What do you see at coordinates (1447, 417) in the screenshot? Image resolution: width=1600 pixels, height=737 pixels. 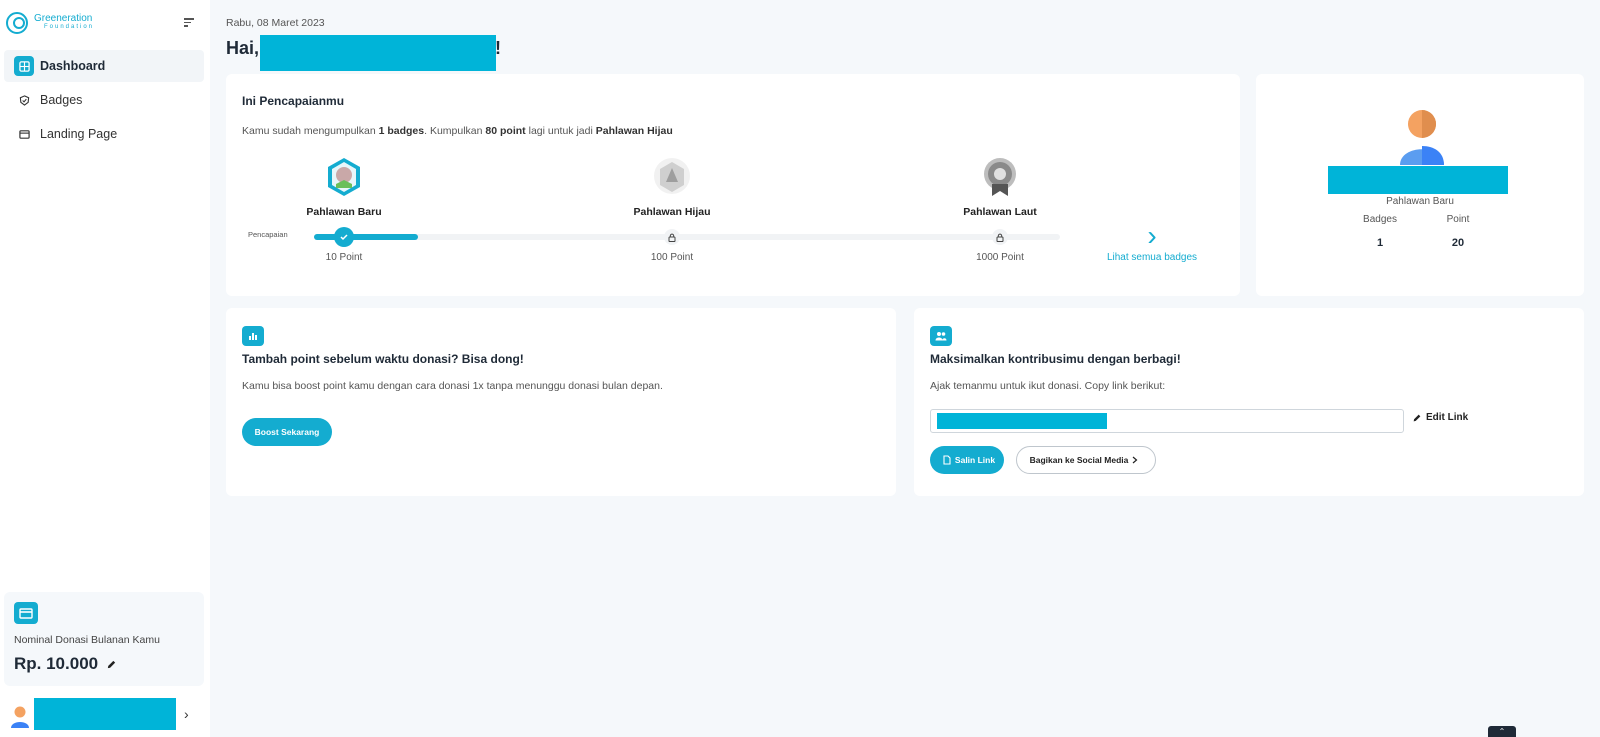 I see `edit-link-label: Edit Link` at bounding box center [1447, 417].